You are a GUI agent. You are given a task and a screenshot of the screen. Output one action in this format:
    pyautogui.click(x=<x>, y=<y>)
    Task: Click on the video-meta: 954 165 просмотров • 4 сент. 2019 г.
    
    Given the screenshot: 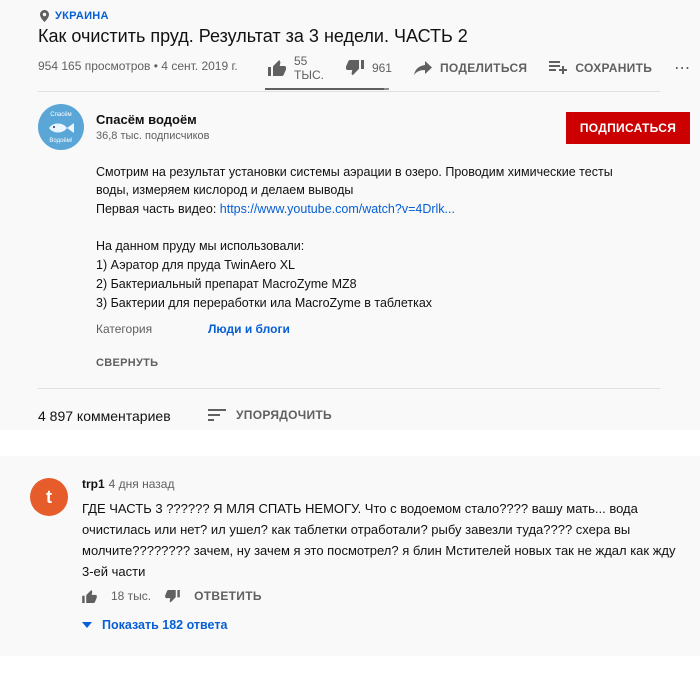 What is the action you would take?
    pyautogui.click(x=138, y=66)
    